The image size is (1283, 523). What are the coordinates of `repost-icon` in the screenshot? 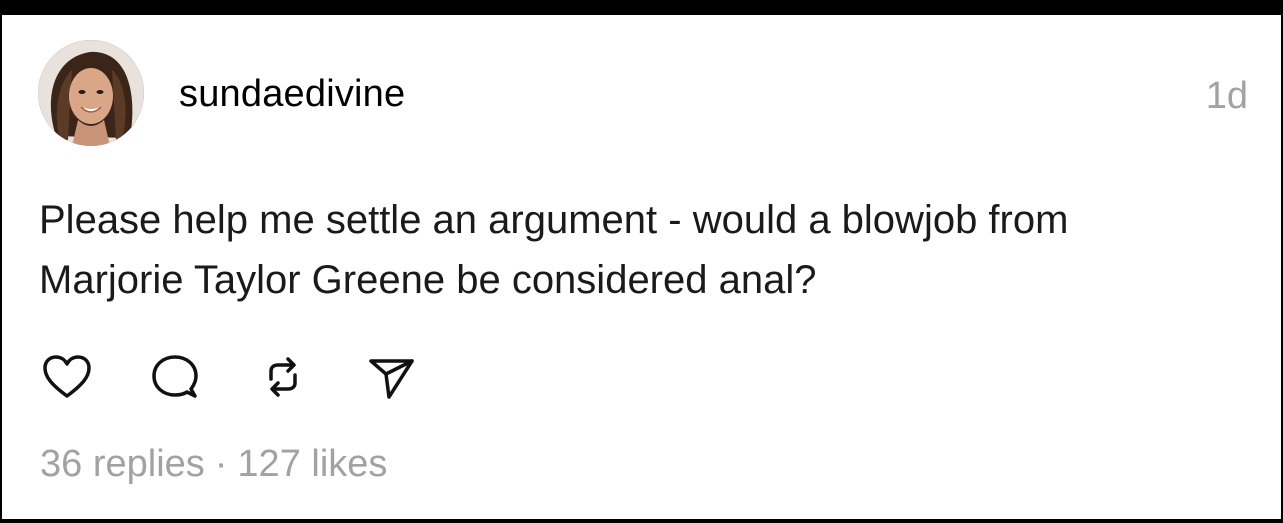 It's located at (283, 377).